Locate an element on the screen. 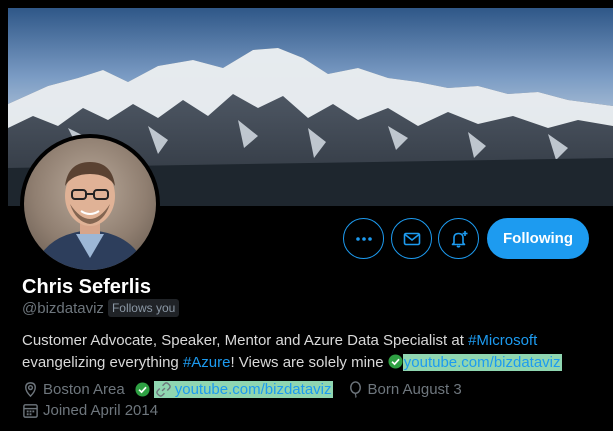 Image resolution: width=613 pixels, height=431 pixels. mail-icon is located at coordinates (411, 238).